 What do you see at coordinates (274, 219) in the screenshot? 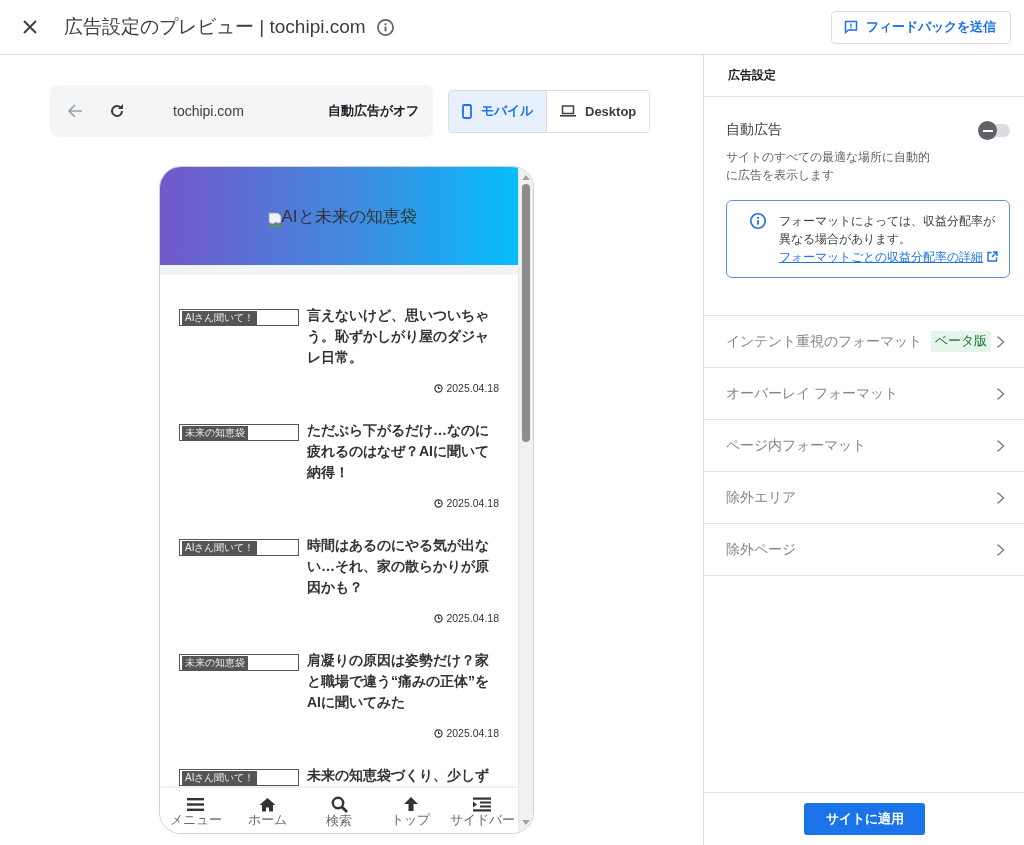
I see `broken-image-icon` at bounding box center [274, 219].